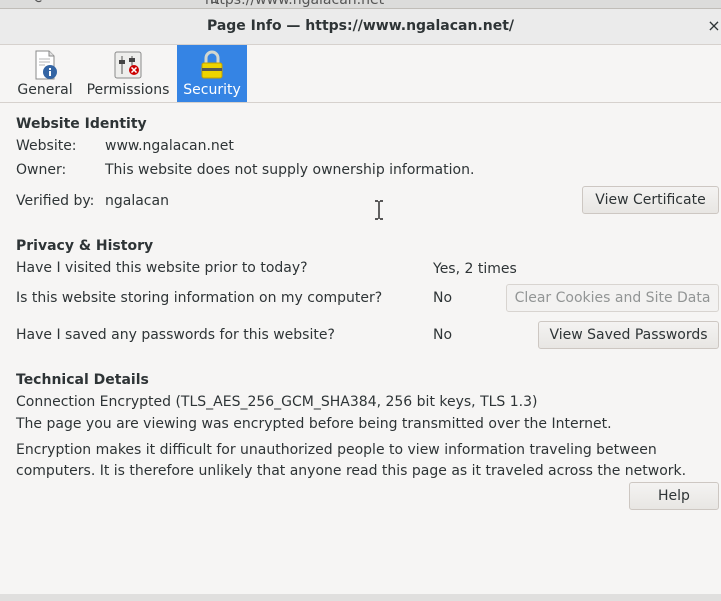  I want to click on privacy-history-heading: Privacy & History, so click(85, 246).